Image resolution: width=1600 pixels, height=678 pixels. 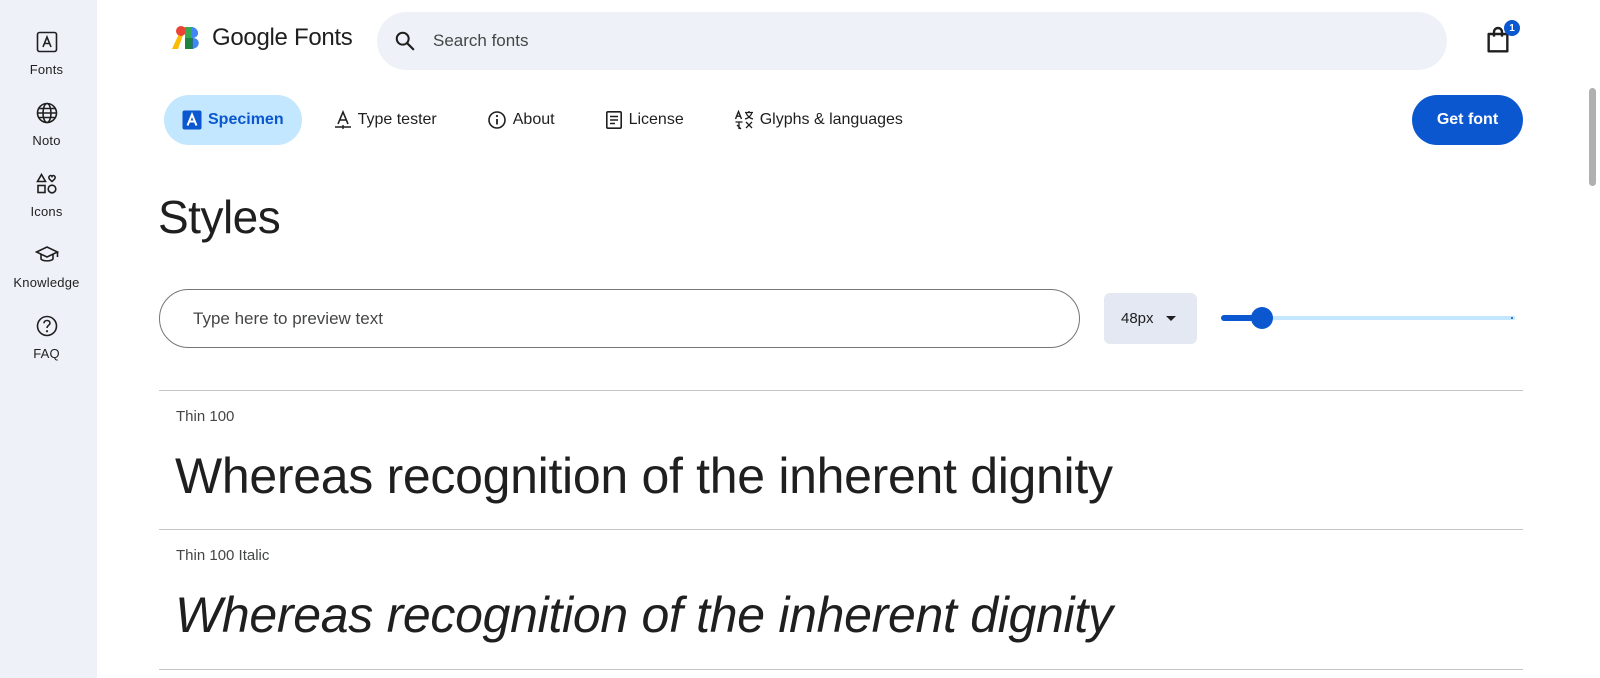 What do you see at coordinates (46, 353) in the screenshot?
I see `rail-label-faq: FAQ` at bounding box center [46, 353].